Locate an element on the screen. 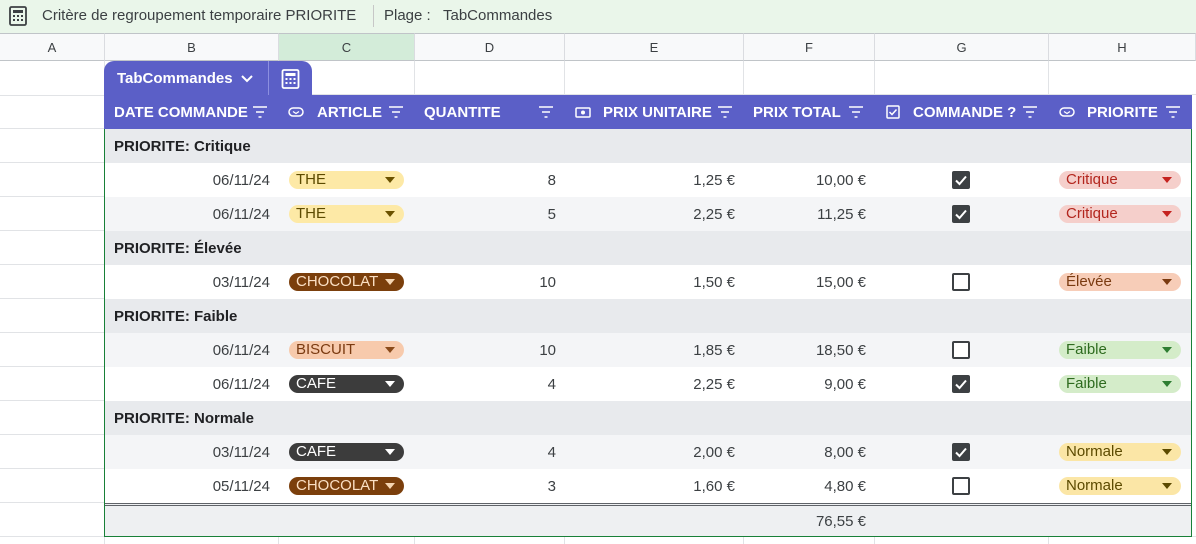  priorite-dropdown-chip: Élevée is located at coordinates (1120, 282).